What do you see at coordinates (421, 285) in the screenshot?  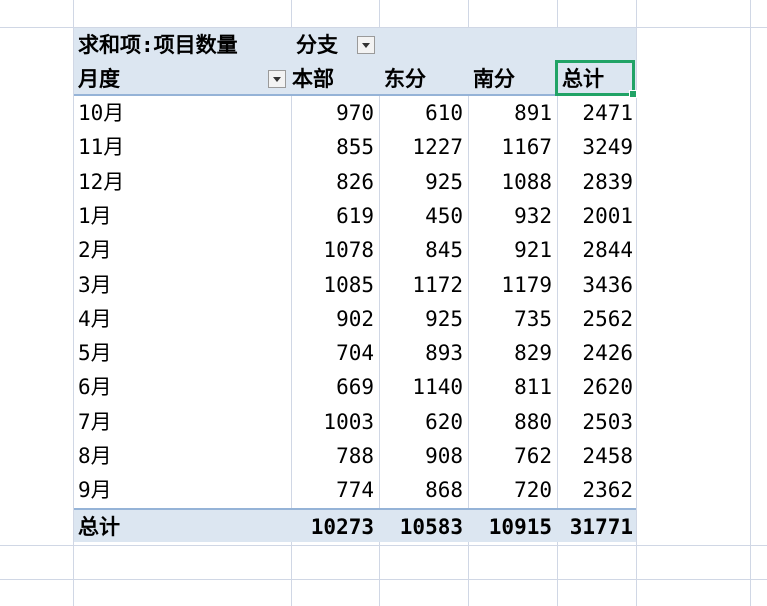 I see `value-cell: 1172` at bounding box center [421, 285].